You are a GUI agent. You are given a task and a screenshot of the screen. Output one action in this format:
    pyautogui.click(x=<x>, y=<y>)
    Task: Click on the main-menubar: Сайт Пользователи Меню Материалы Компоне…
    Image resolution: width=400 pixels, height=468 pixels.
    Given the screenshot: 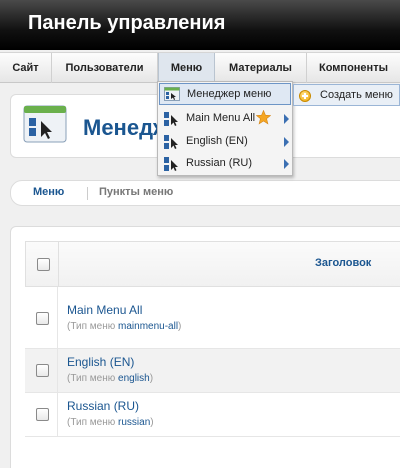 What is the action you would take?
    pyautogui.click(x=200, y=67)
    